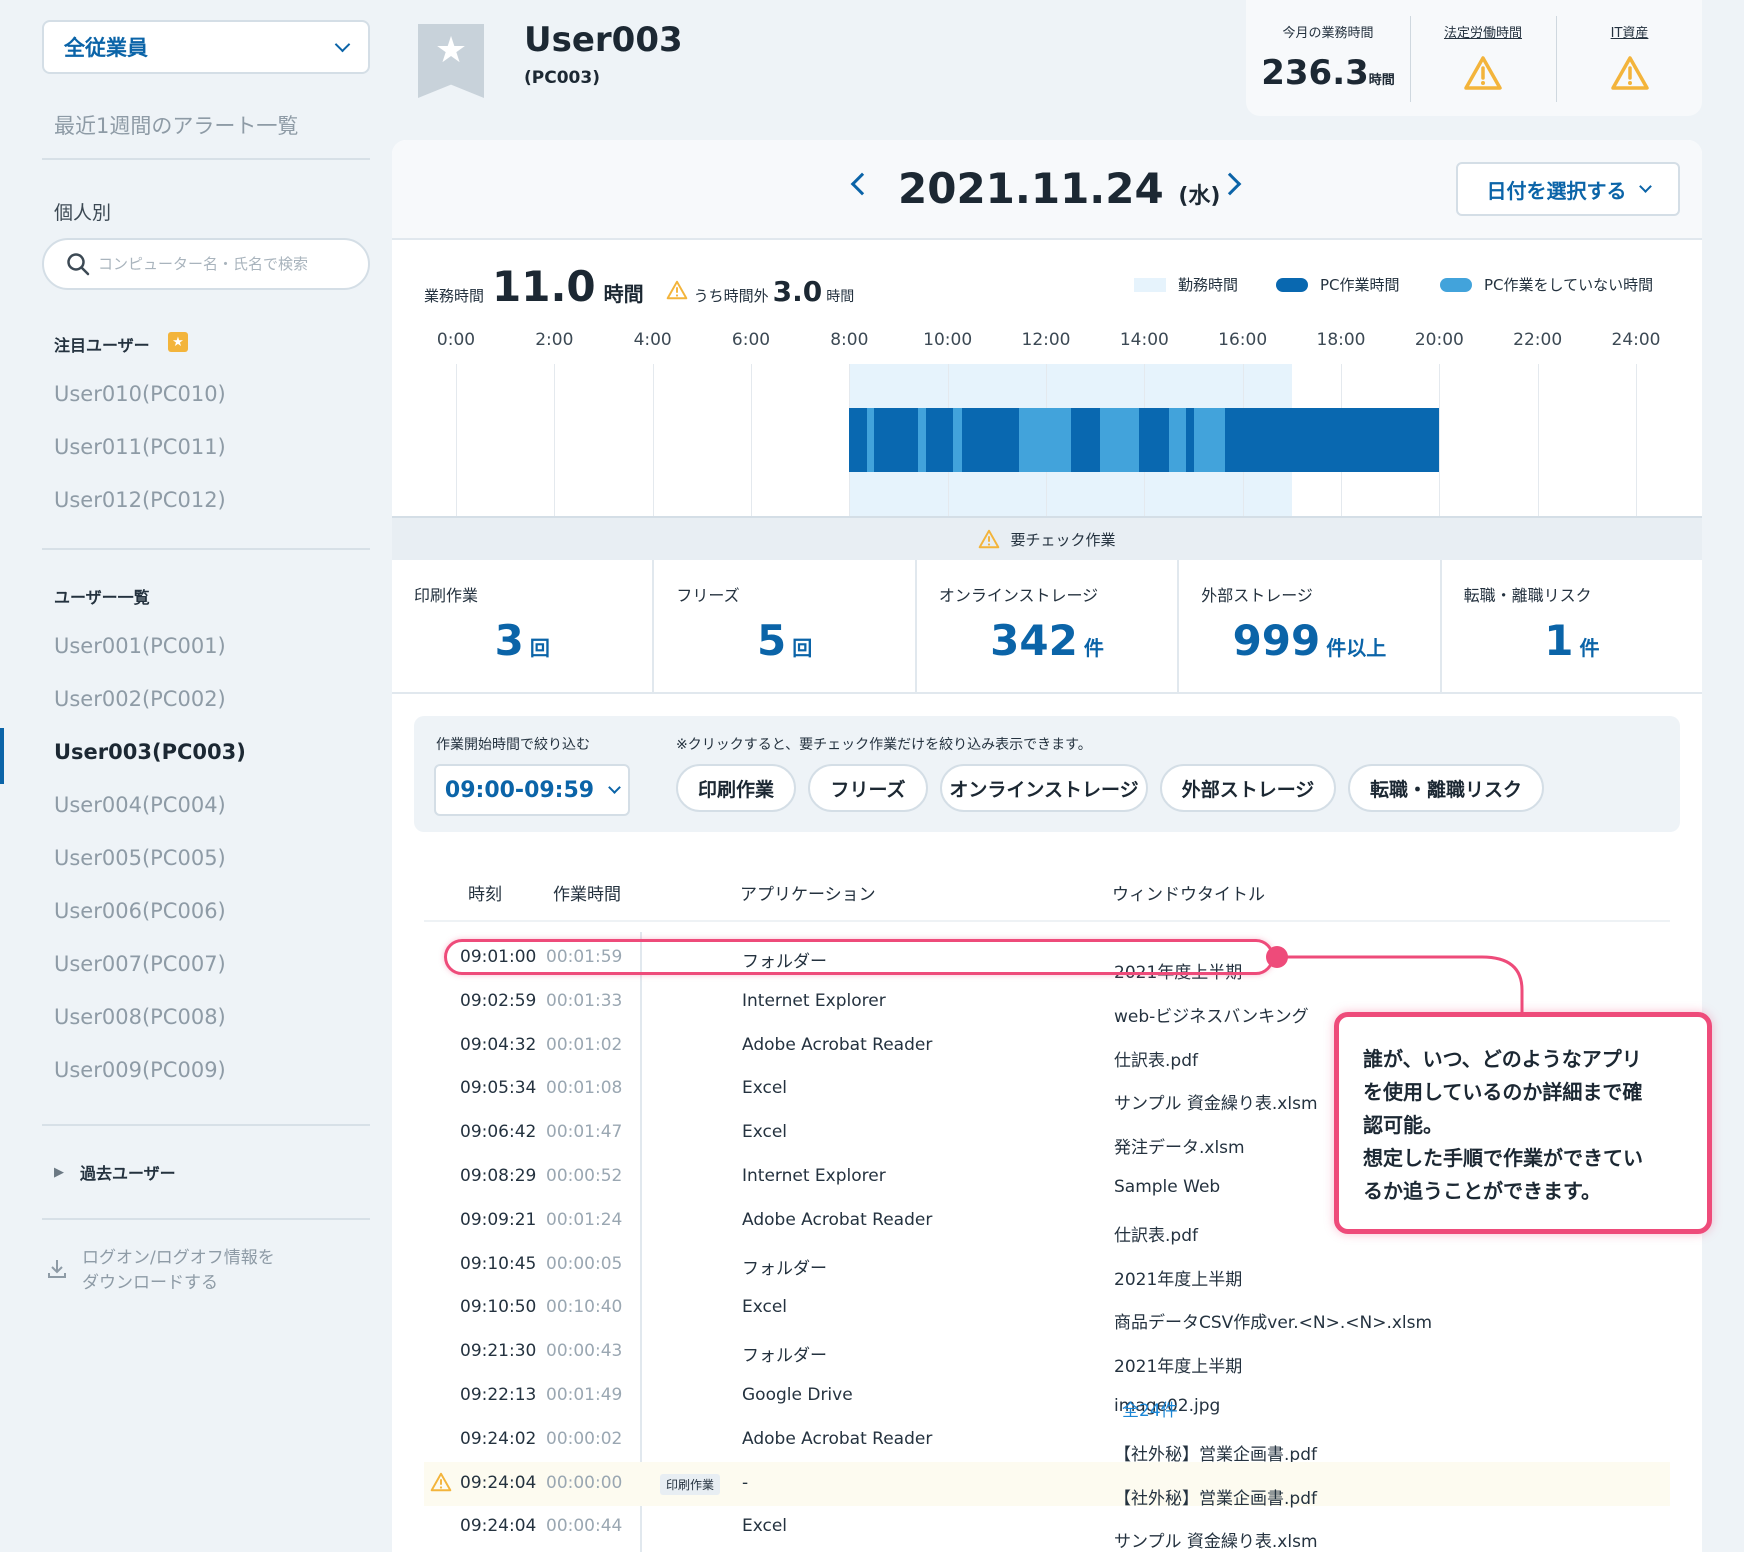 The width and height of the screenshot is (1744, 1552). Describe the element at coordinates (150, 752) in the screenshot. I see `user-item-active: User003(PC003)` at that location.